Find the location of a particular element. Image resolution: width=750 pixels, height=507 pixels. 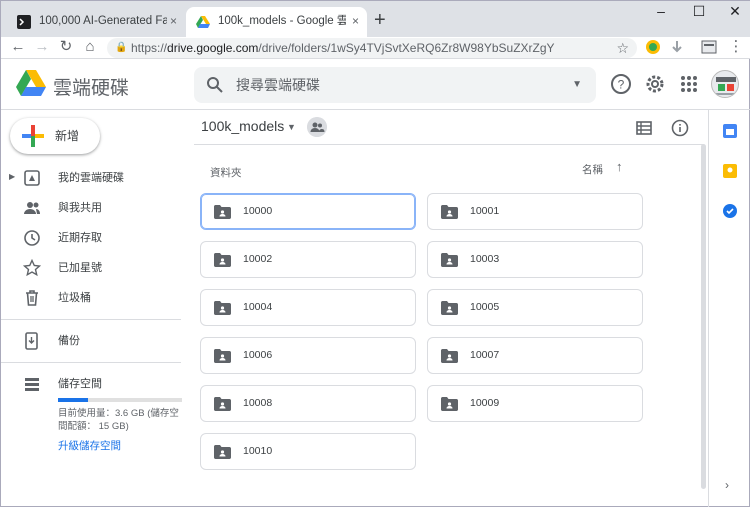

sidebar-item-starred: 已加星號 is located at coordinates (96, 268).